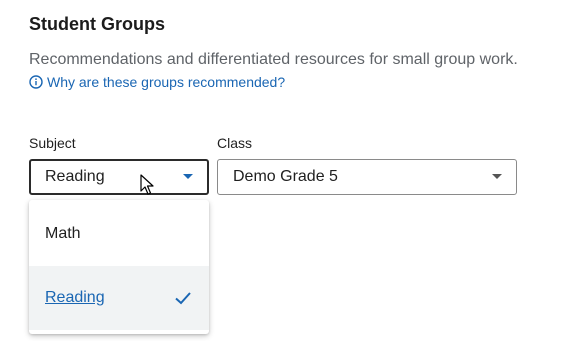 Image resolution: width=565 pixels, height=341 pixels. I want to click on page-title: Student Groups, so click(97, 24).